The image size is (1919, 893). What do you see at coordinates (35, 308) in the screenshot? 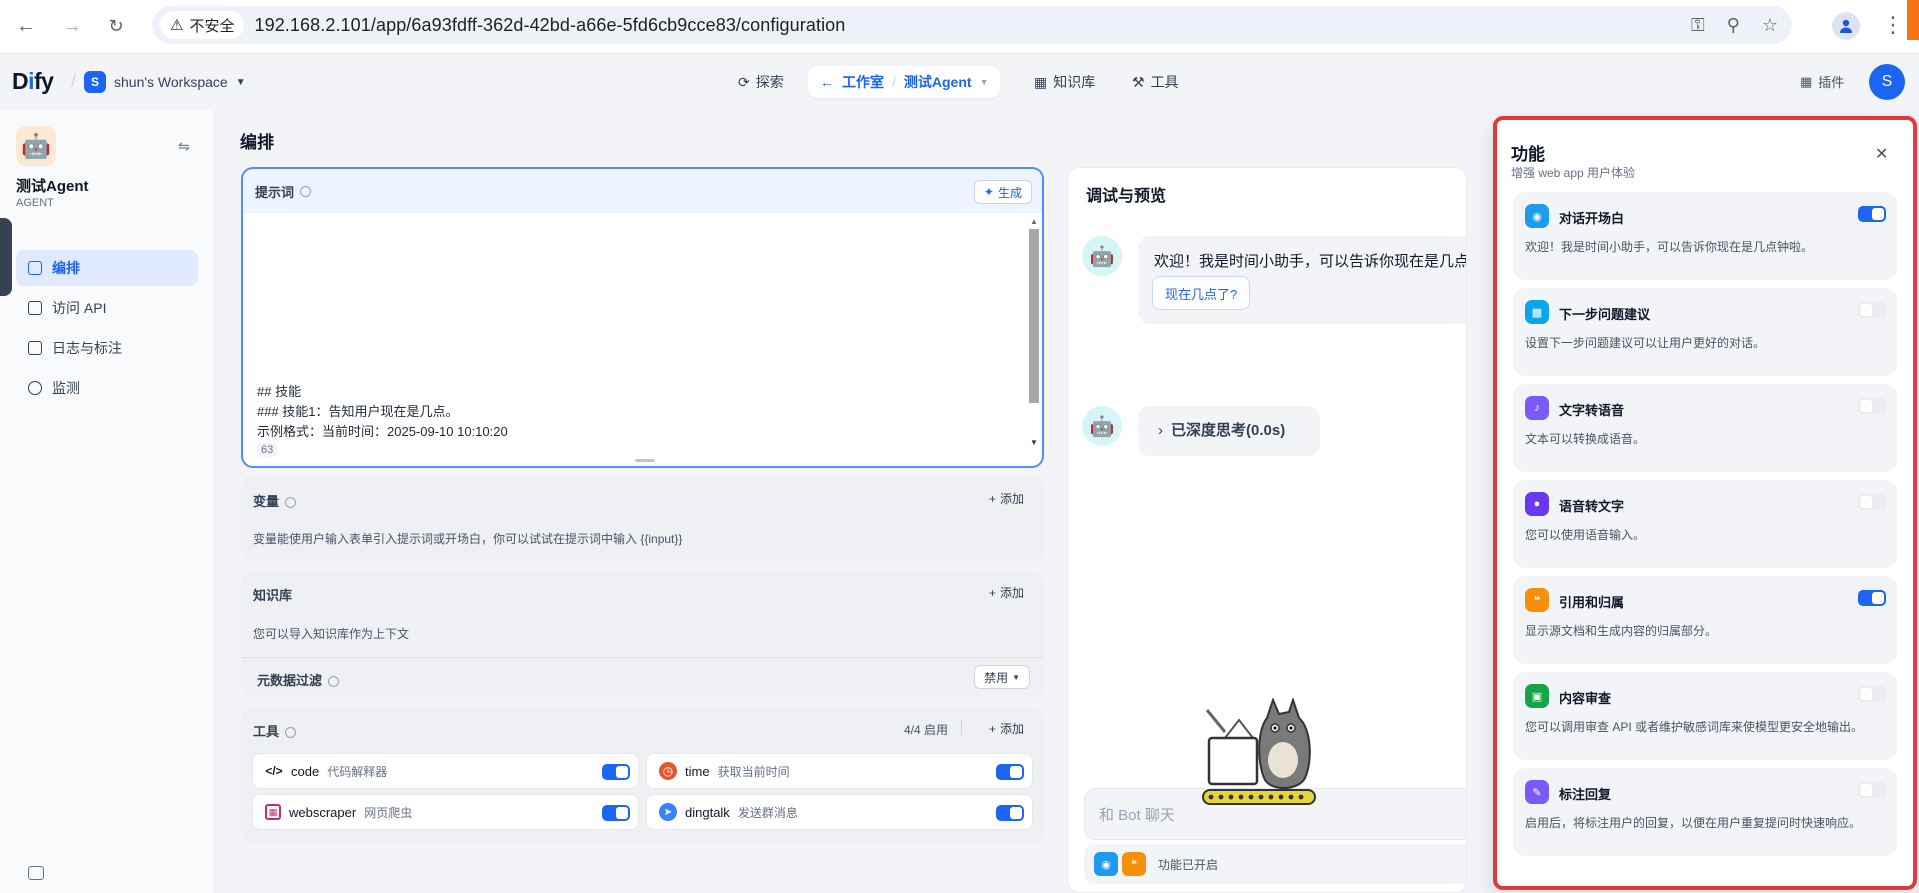
I see `terminal-icon` at bounding box center [35, 308].